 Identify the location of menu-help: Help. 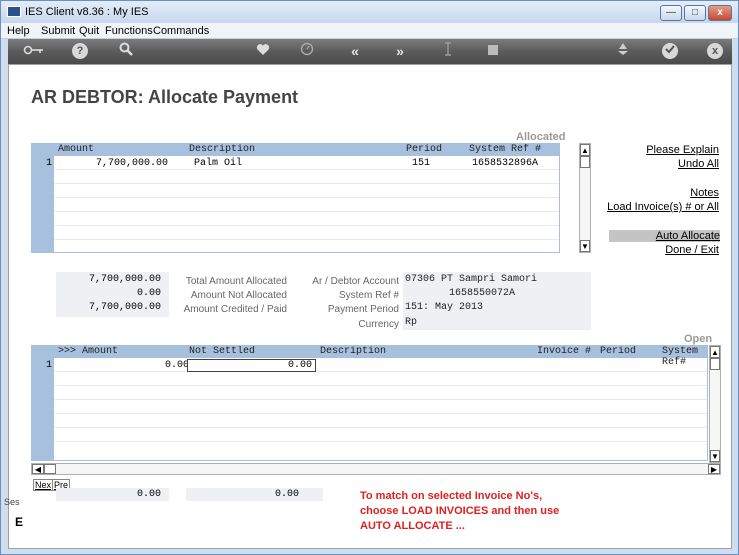
(18, 31).